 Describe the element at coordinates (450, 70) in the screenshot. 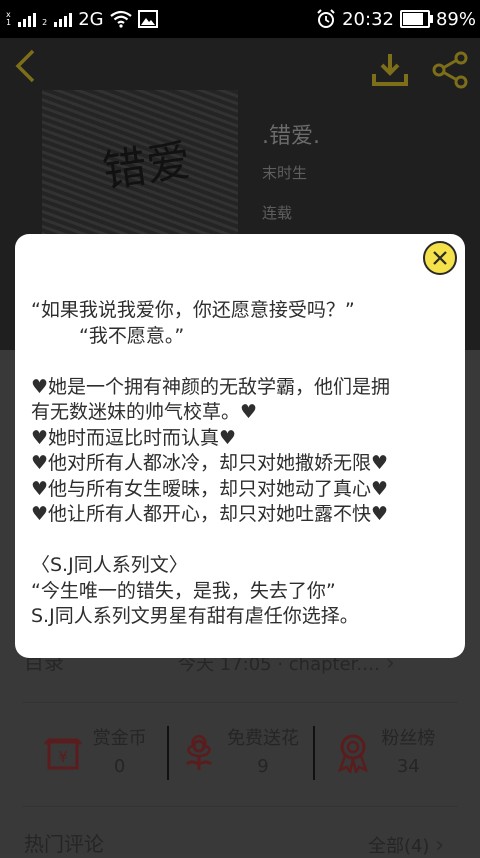

I see `share-icon` at that location.